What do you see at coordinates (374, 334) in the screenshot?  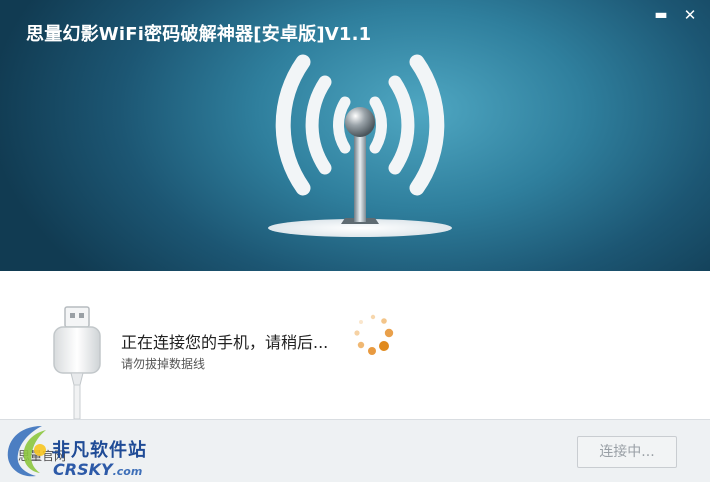 I see `loading-spinner-icon` at bounding box center [374, 334].